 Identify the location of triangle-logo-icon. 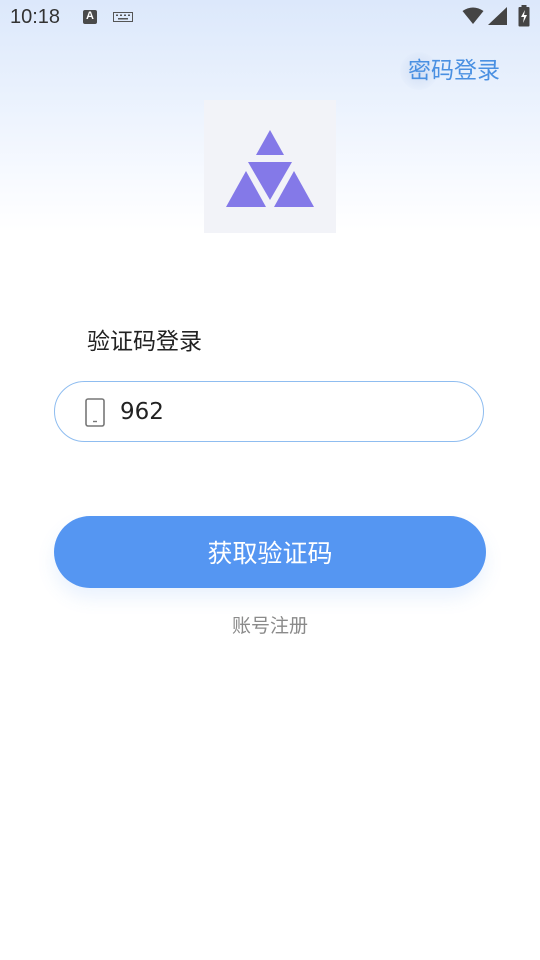
(270, 168).